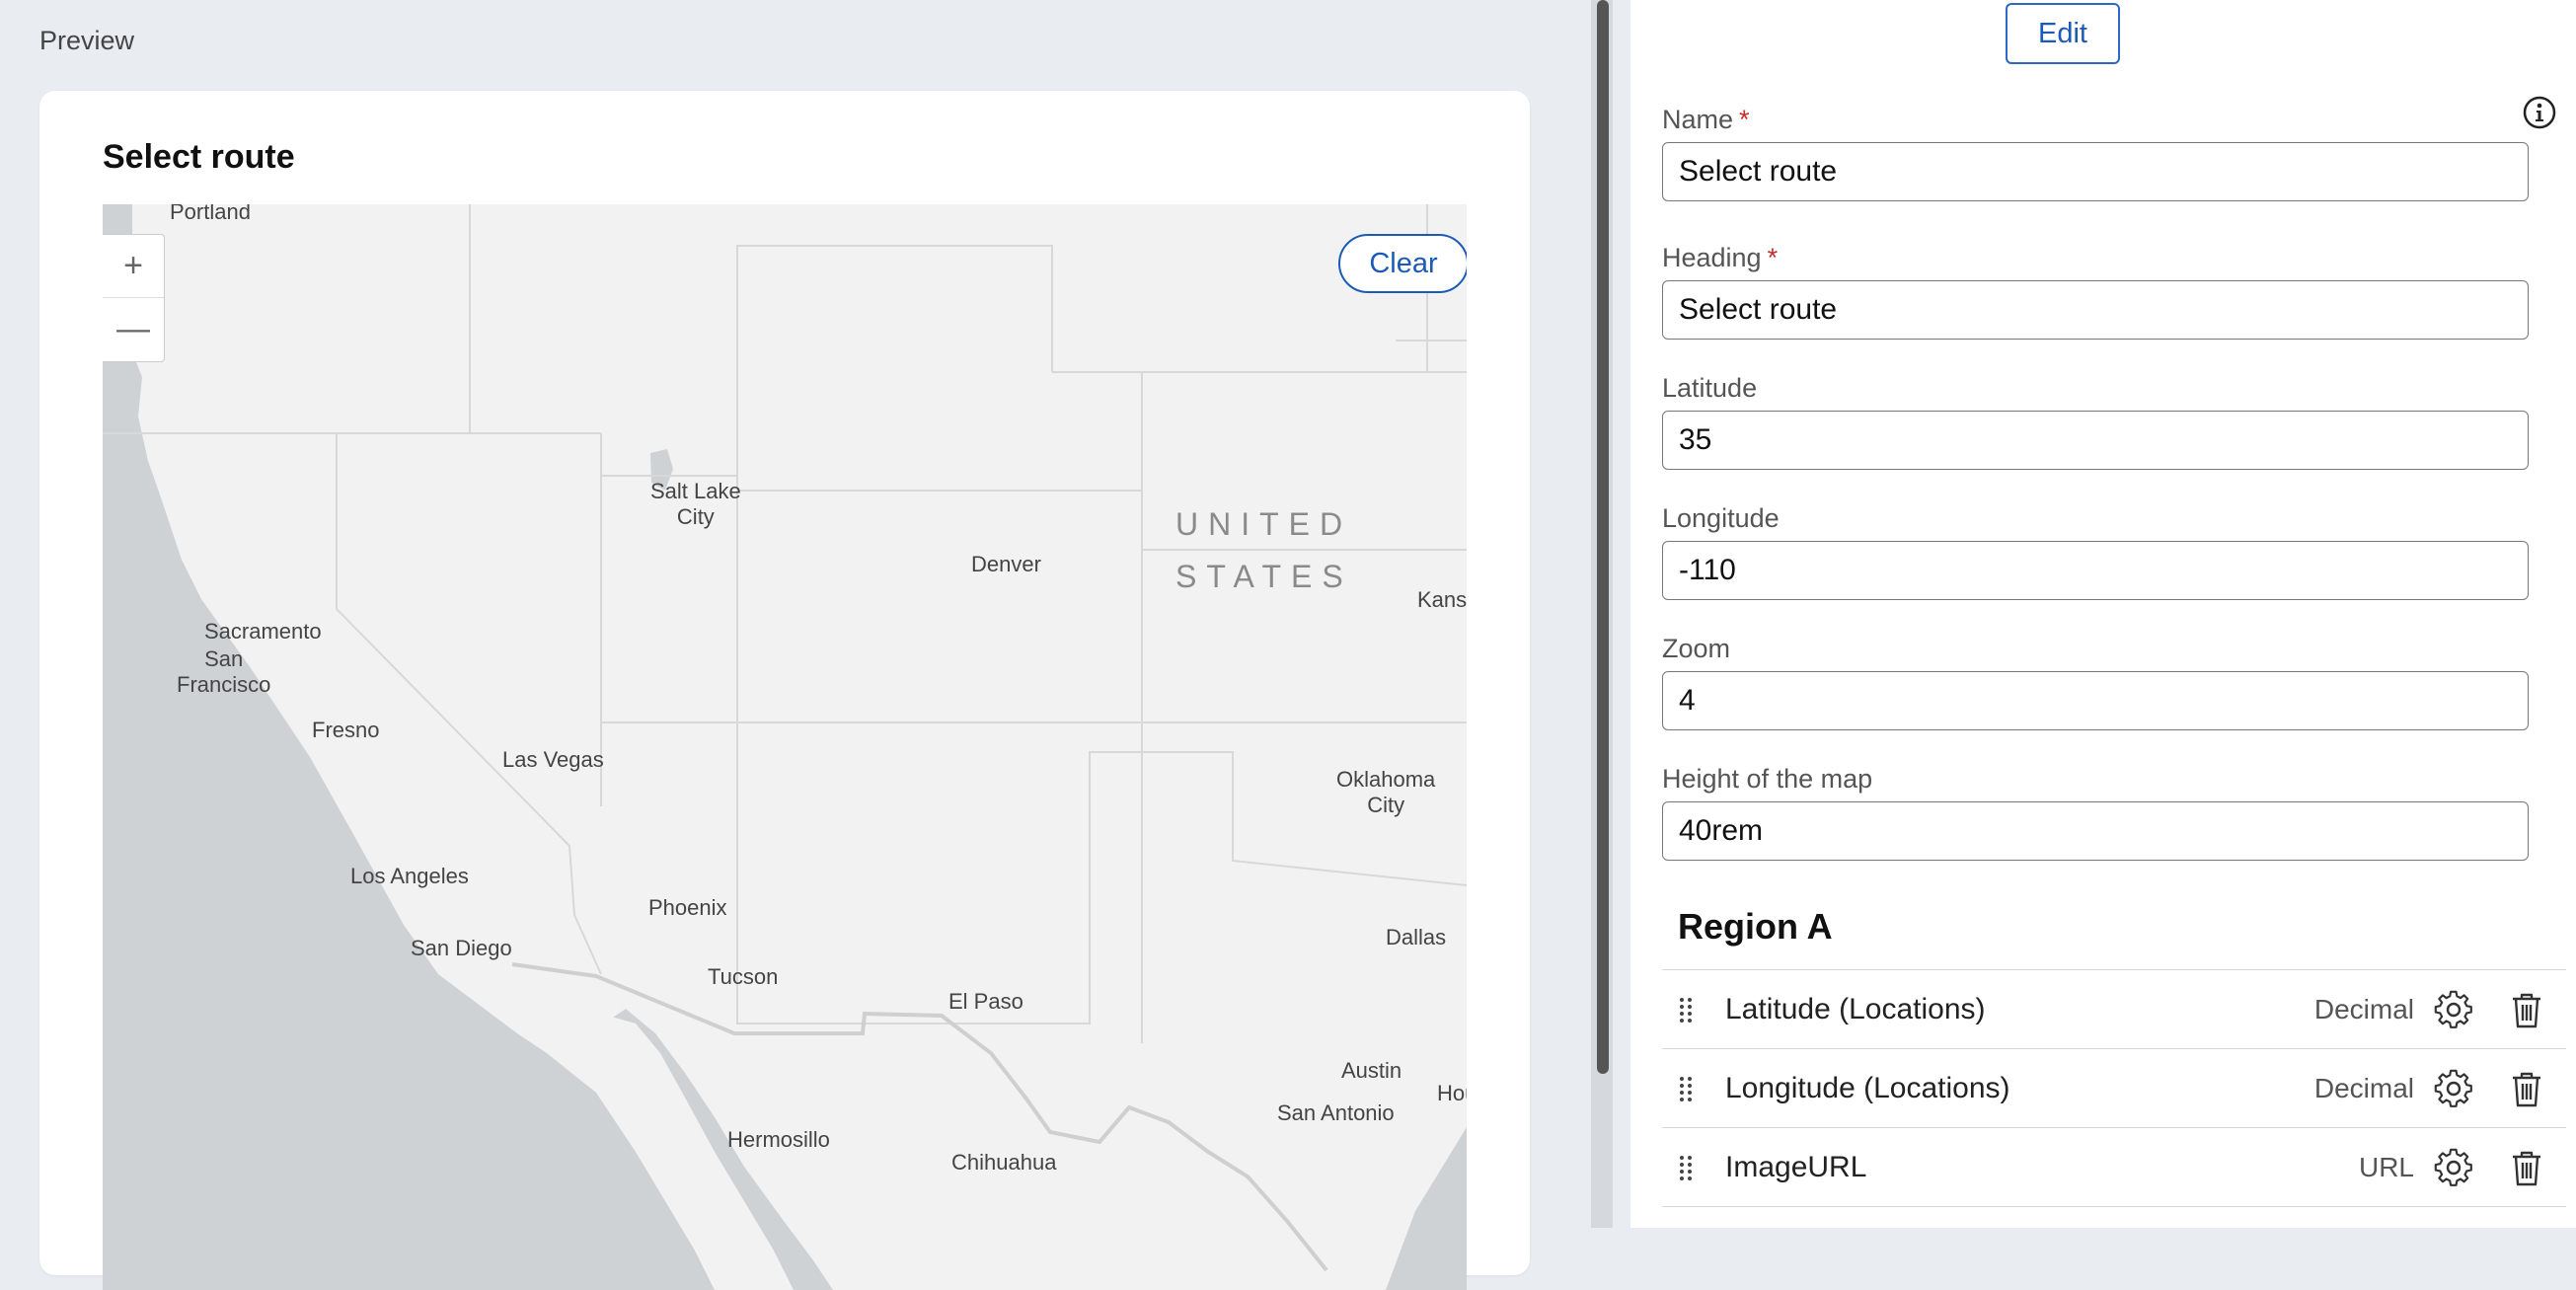  Describe the element at coordinates (133, 328) in the screenshot. I see `zoom-out-button: —` at that location.